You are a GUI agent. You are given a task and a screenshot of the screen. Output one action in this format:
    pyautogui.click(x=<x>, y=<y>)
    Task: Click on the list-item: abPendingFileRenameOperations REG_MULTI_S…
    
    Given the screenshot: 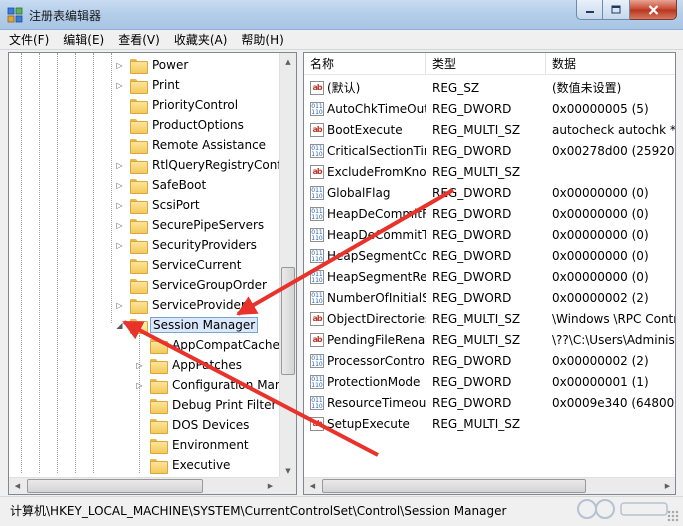 What is the action you would take?
    pyautogui.click(x=489, y=339)
    